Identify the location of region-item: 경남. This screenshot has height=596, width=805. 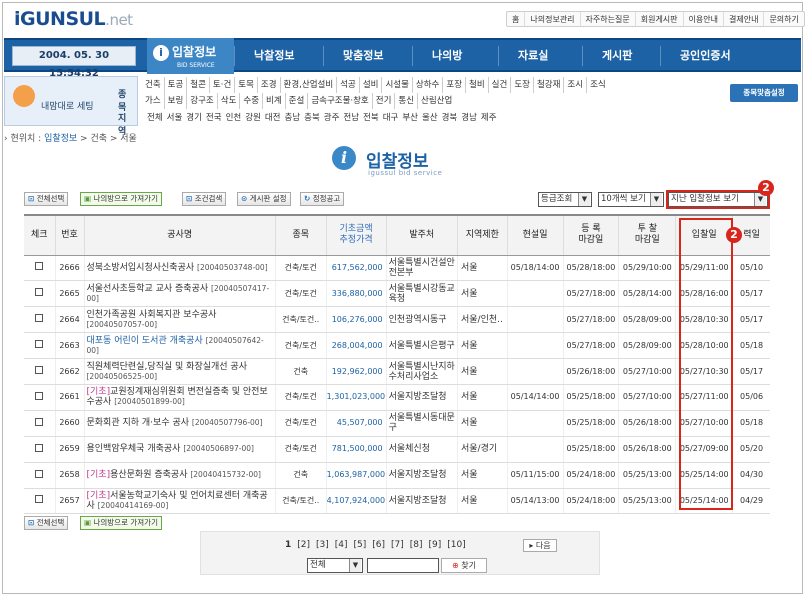
(469, 118).